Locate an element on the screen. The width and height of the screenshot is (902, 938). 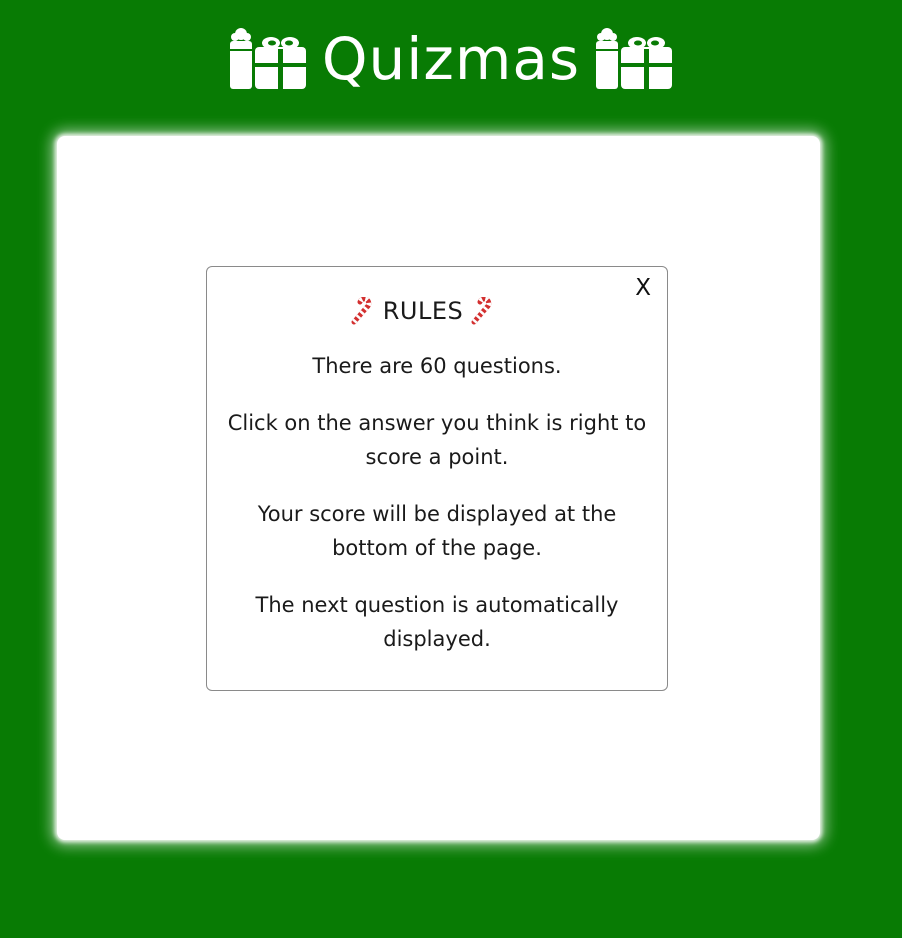
rules-heading-label: RULES is located at coordinates (423, 311).